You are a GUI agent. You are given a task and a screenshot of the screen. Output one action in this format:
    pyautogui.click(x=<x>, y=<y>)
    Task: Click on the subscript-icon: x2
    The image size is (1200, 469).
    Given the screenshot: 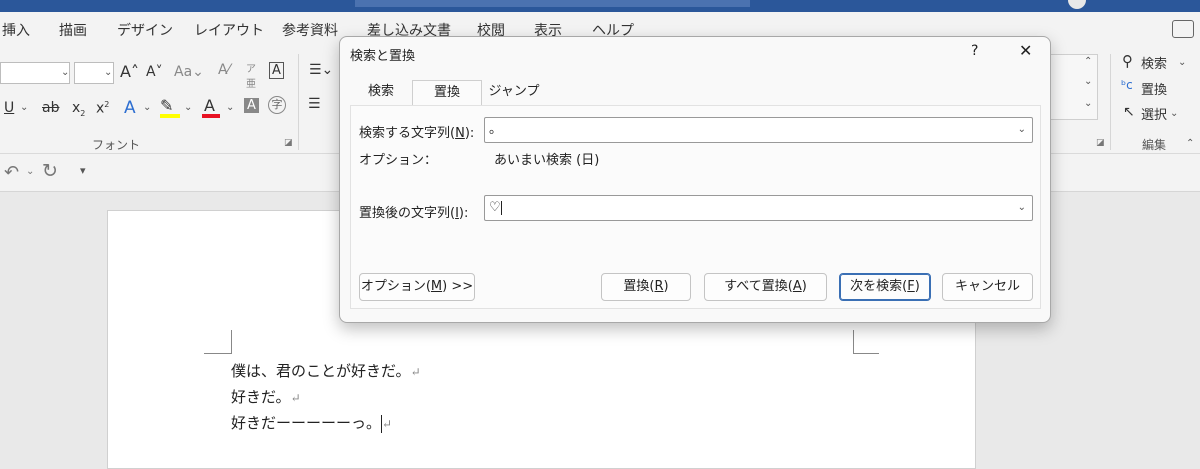 What is the action you would take?
    pyautogui.click(x=78, y=109)
    